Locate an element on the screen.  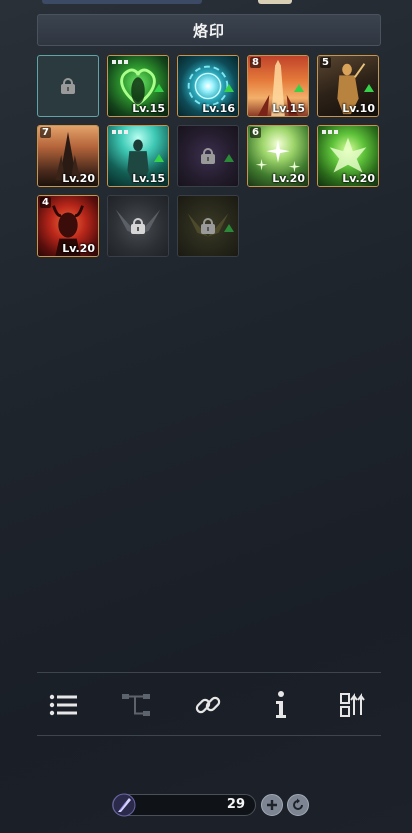
add-currency-button is located at coordinates (272, 805).